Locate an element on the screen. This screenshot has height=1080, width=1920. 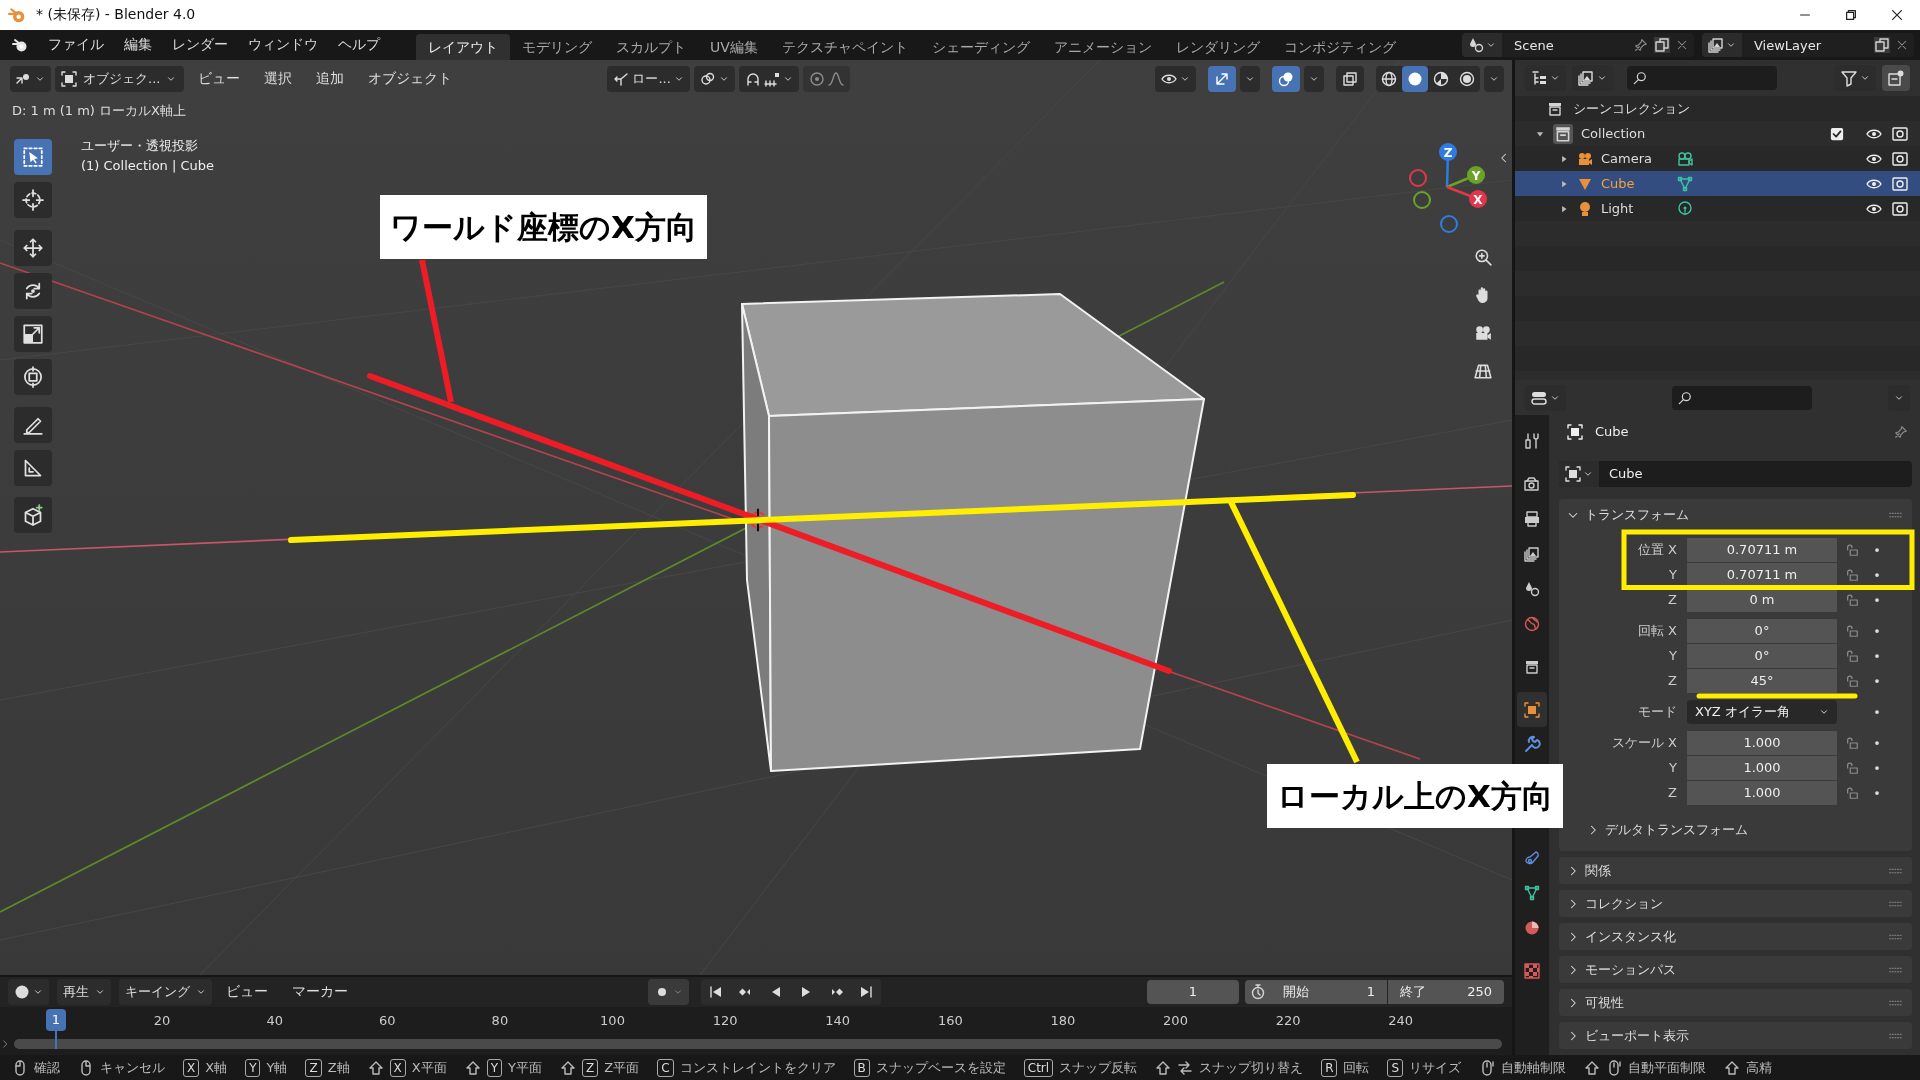
workspace-tab: モデリング is located at coordinates (557, 47).